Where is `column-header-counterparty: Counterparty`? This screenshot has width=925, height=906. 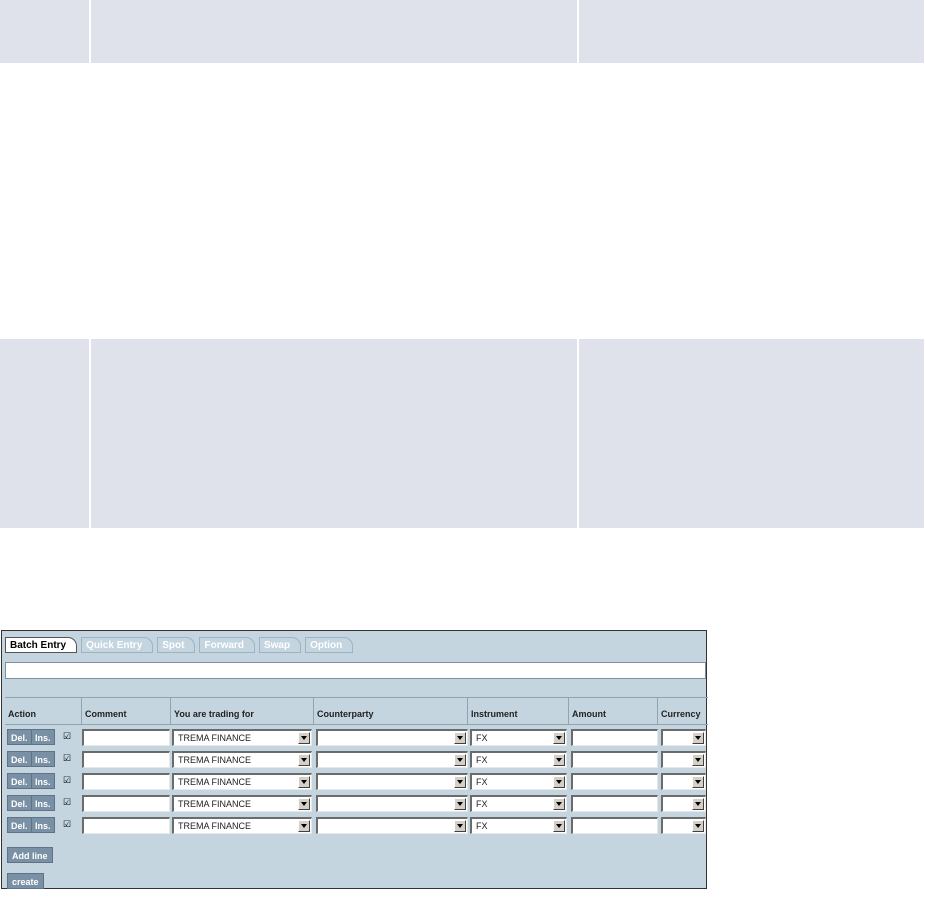 column-header-counterparty: Counterparty is located at coordinates (390, 711).